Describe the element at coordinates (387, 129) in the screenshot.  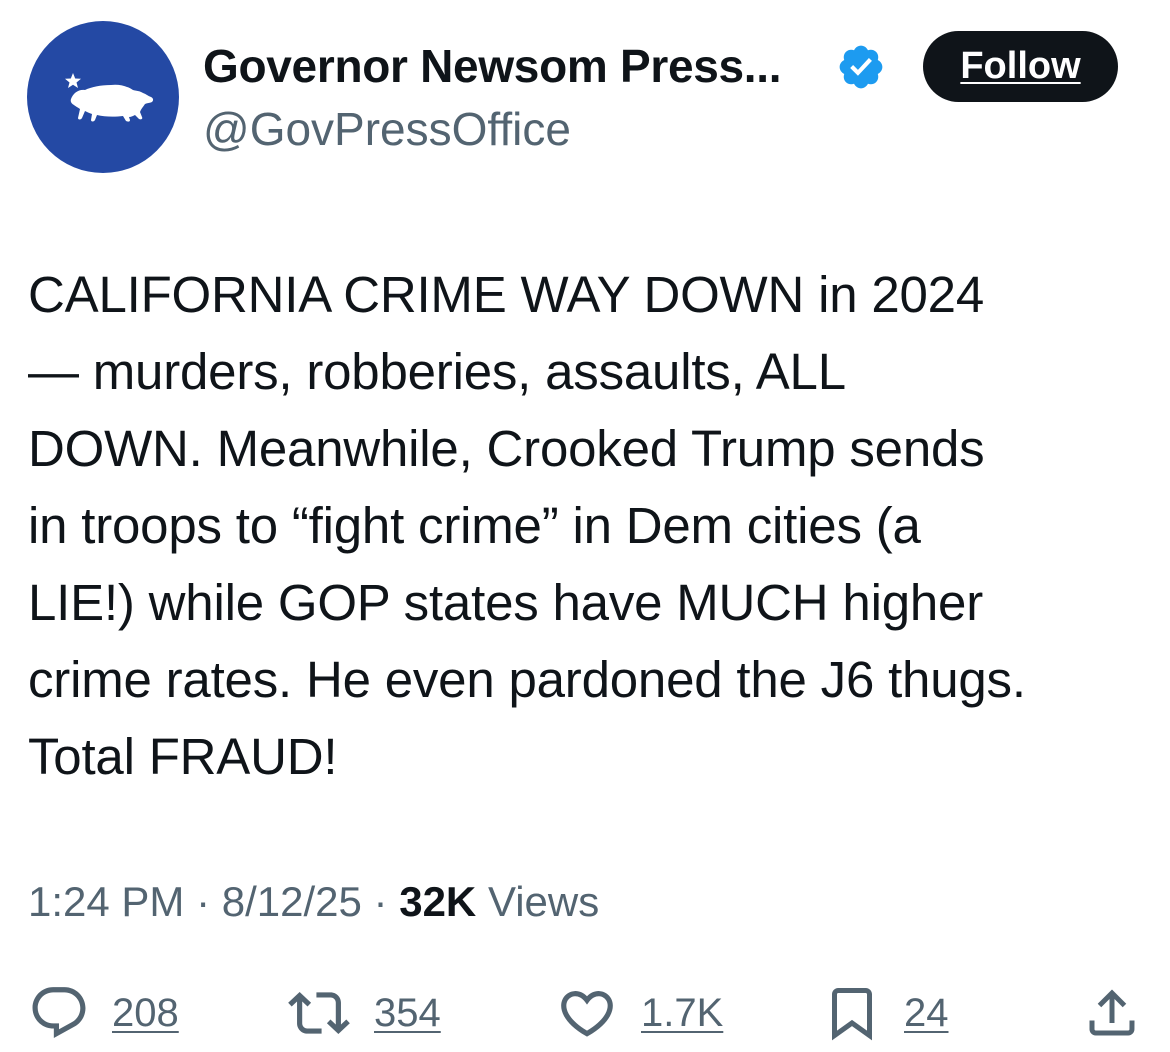
I see `author-handle: @GovPressOffice` at that location.